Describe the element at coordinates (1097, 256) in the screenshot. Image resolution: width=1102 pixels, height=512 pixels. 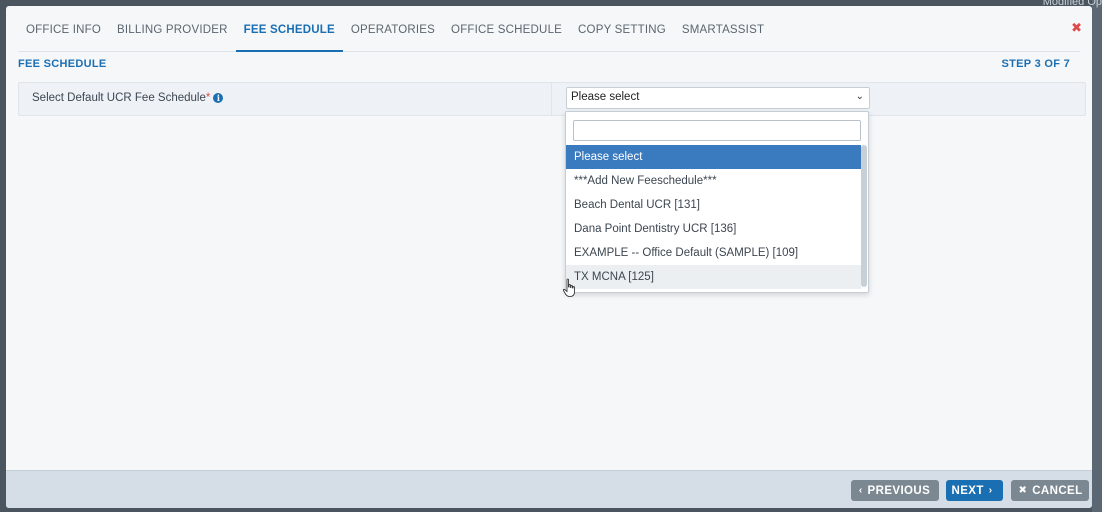
I see `backdrop-edge` at that location.